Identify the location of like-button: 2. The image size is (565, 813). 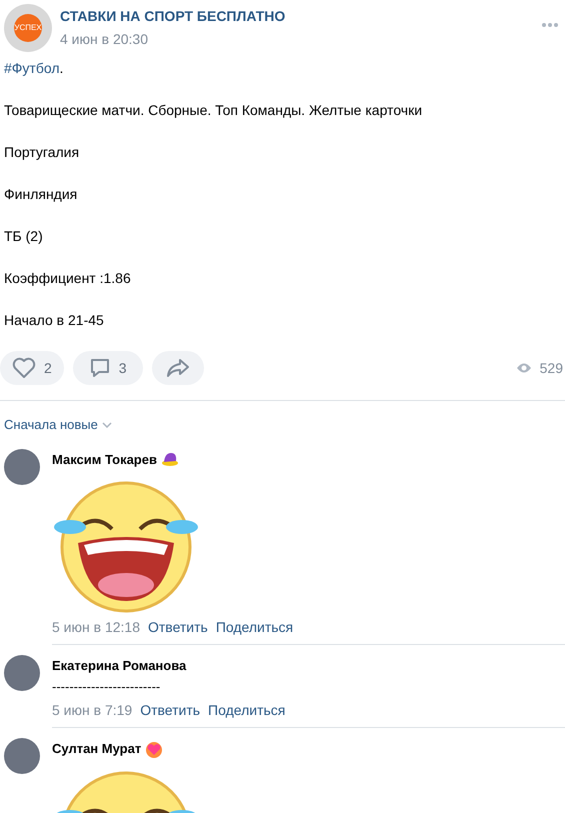
(32, 368).